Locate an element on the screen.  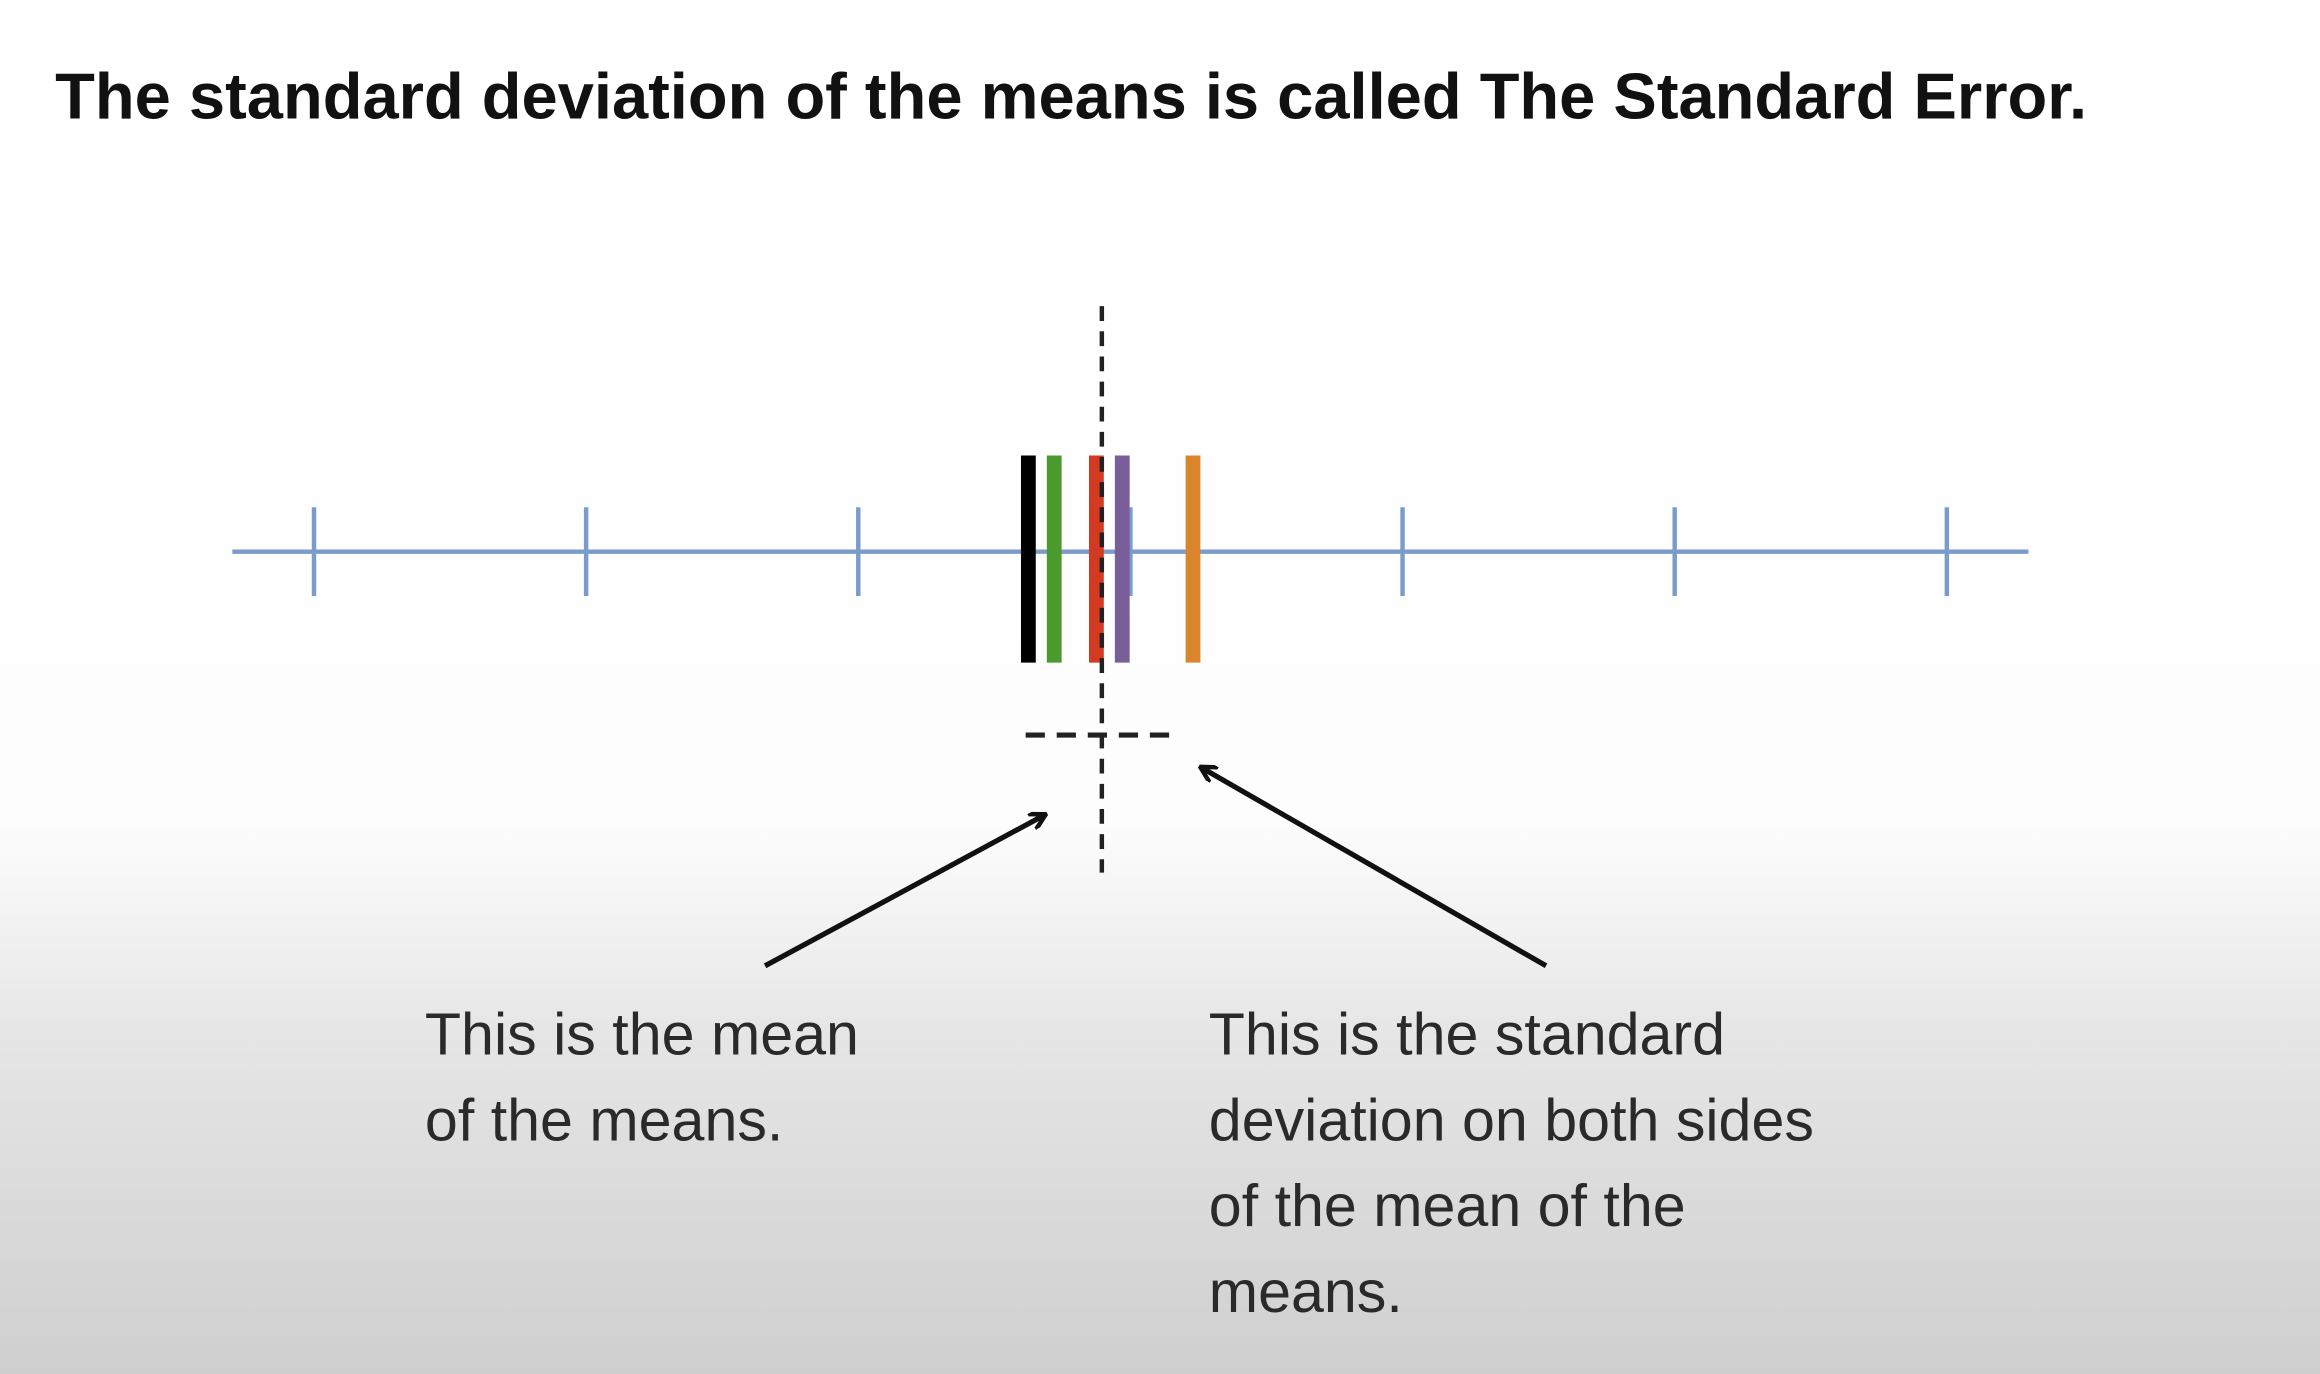
caption-line: This is the standard is located at coordinates (1467, 1034).